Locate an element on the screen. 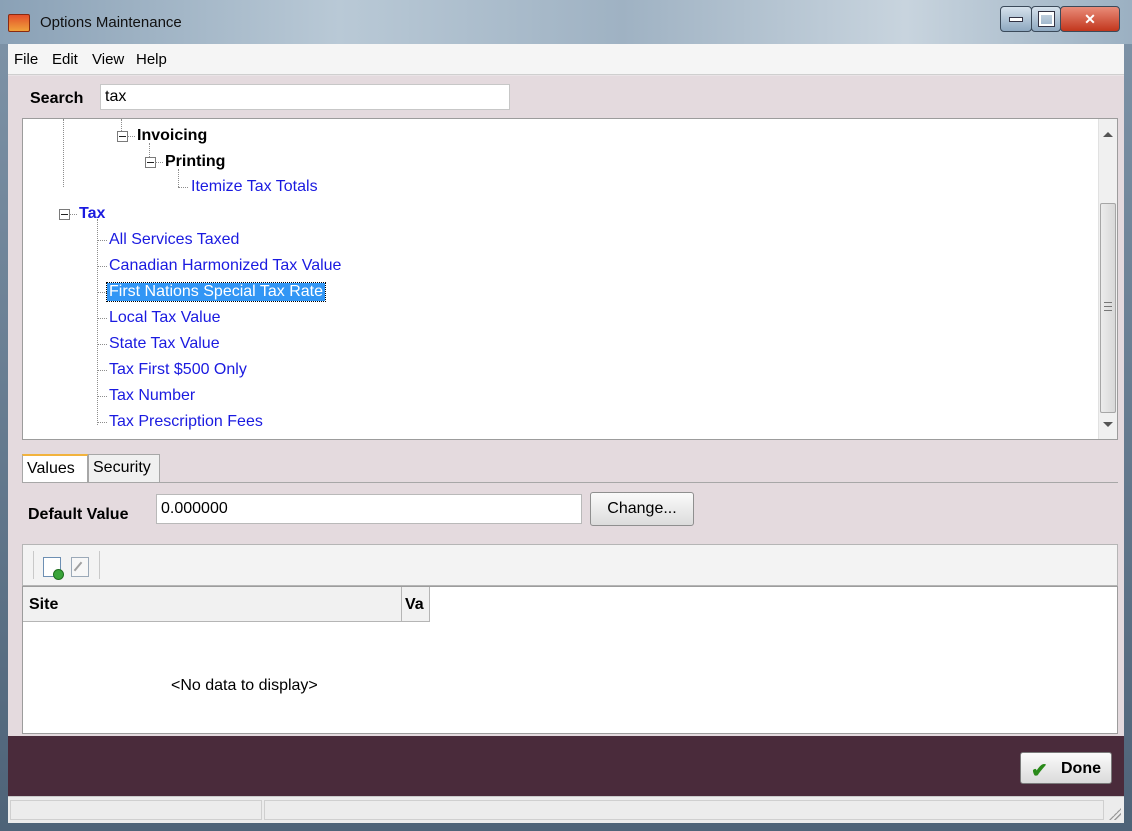 The image size is (1132, 831). new-record-icon is located at coordinates (53, 568).